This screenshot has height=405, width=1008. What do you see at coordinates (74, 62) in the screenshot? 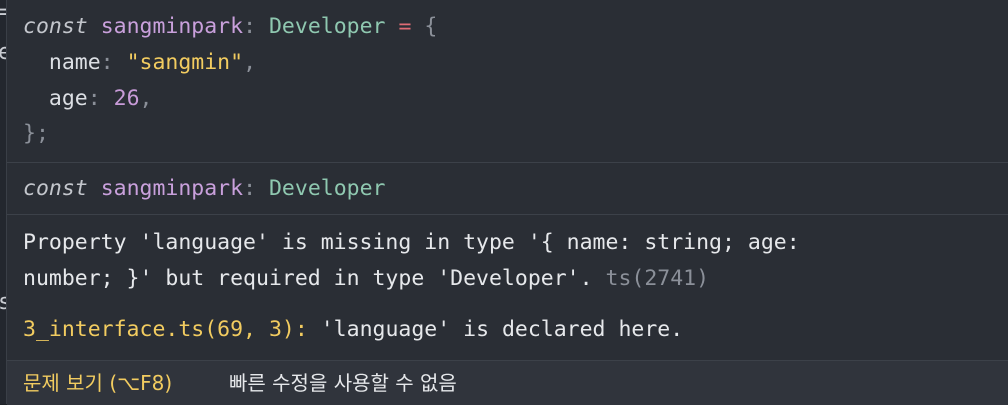
I see `property-name: name` at bounding box center [74, 62].